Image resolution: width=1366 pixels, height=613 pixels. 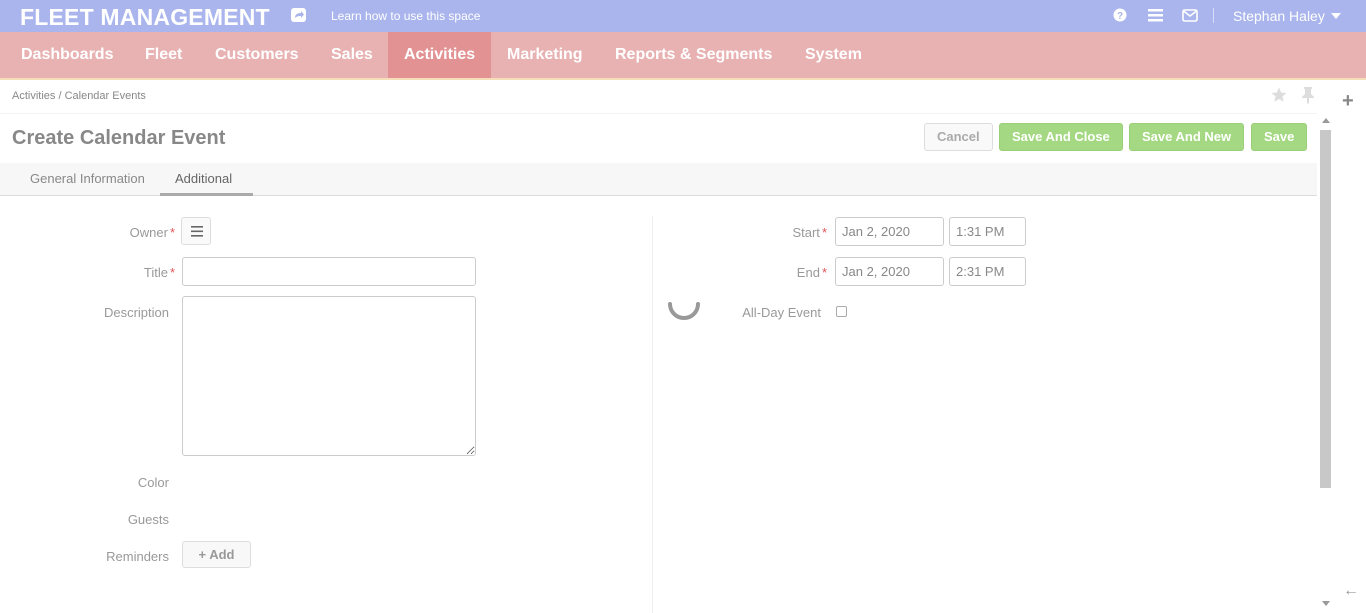 I want to click on page-title: Create Calendar Event, so click(x=119, y=138).